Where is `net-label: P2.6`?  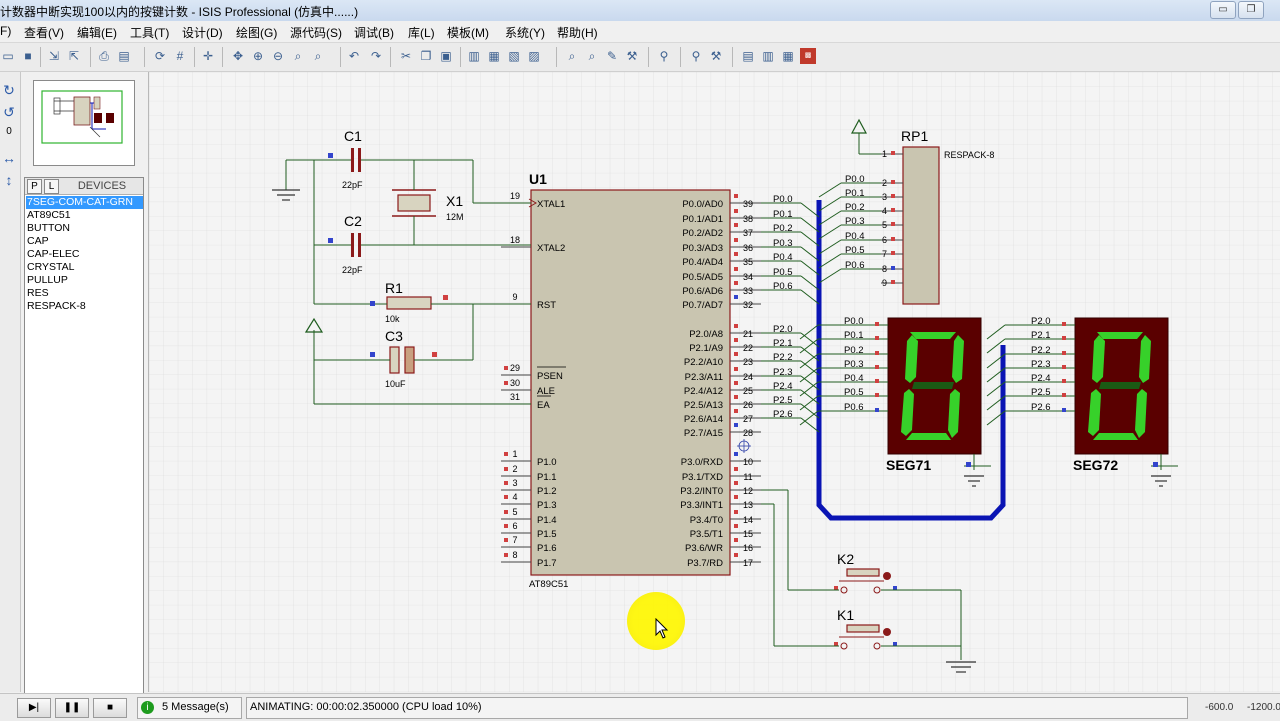
net-label: P2.6 is located at coordinates (1041, 407).